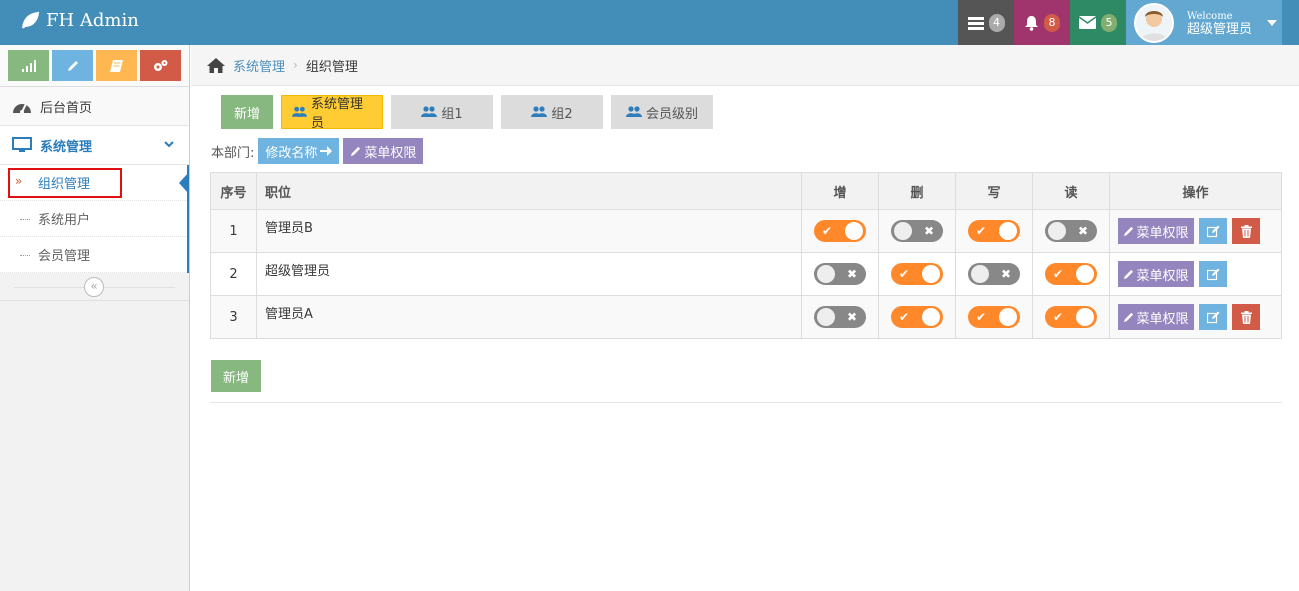  What do you see at coordinates (184, 183) in the screenshot?
I see `active-pointer` at bounding box center [184, 183].